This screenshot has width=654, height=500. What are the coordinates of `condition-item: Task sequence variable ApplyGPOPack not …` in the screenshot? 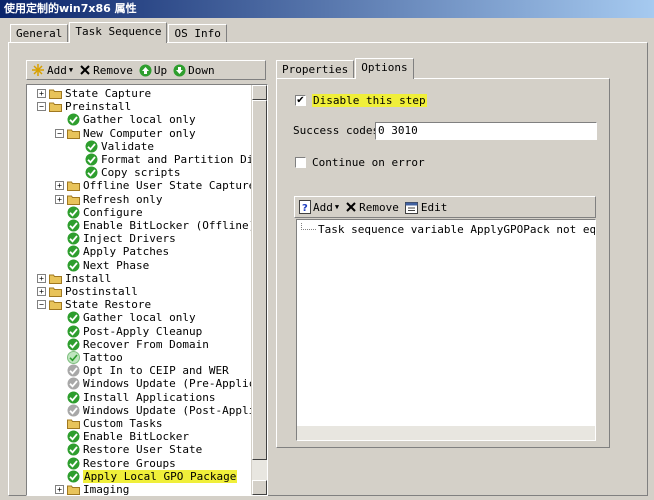 It's located at (448, 229).